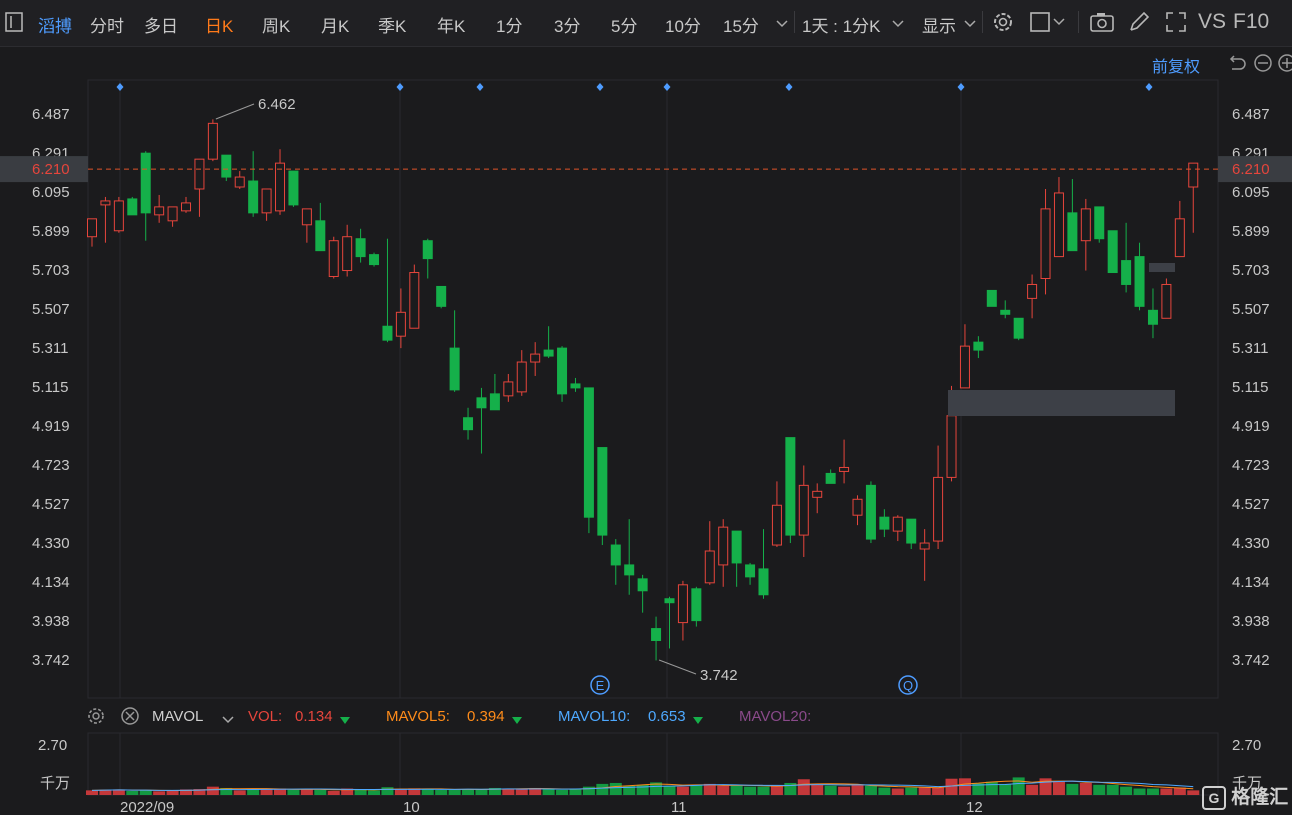 Image resolution: width=1292 pixels, height=815 pixels. What do you see at coordinates (1139, 24) in the screenshot?
I see `pencil-icon` at bounding box center [1139, 24].